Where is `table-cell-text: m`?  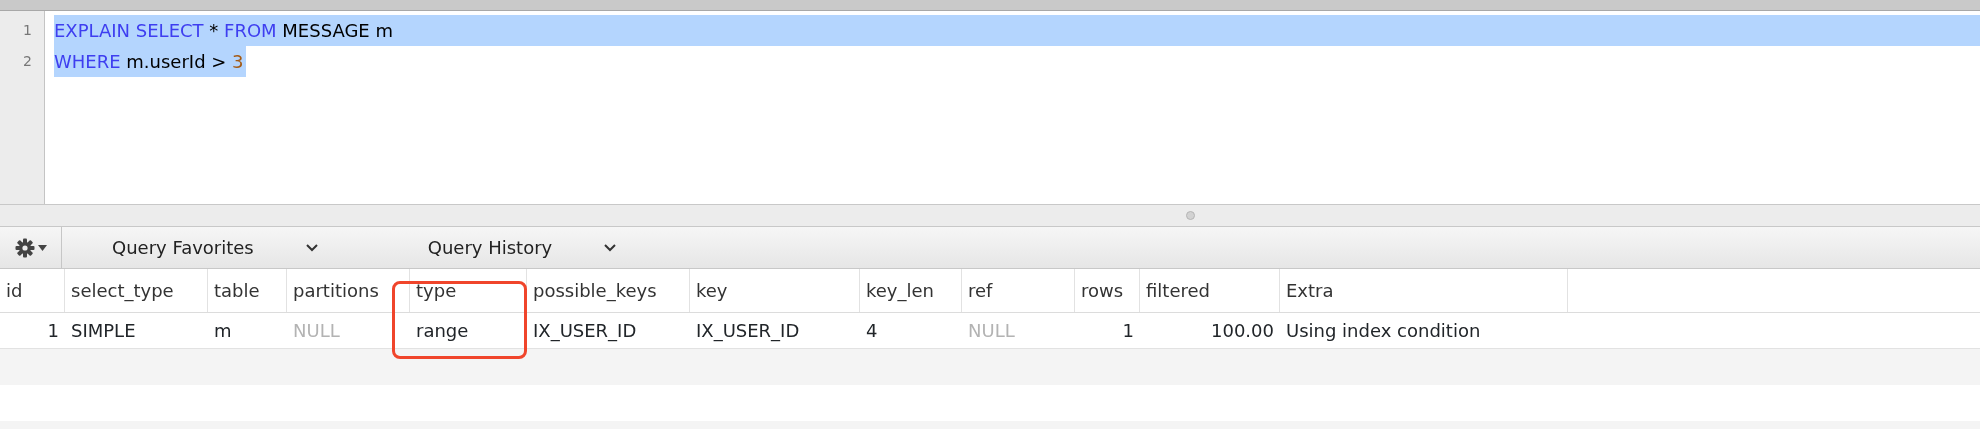 table-cell-text: m is located at coordinates (223, 331).